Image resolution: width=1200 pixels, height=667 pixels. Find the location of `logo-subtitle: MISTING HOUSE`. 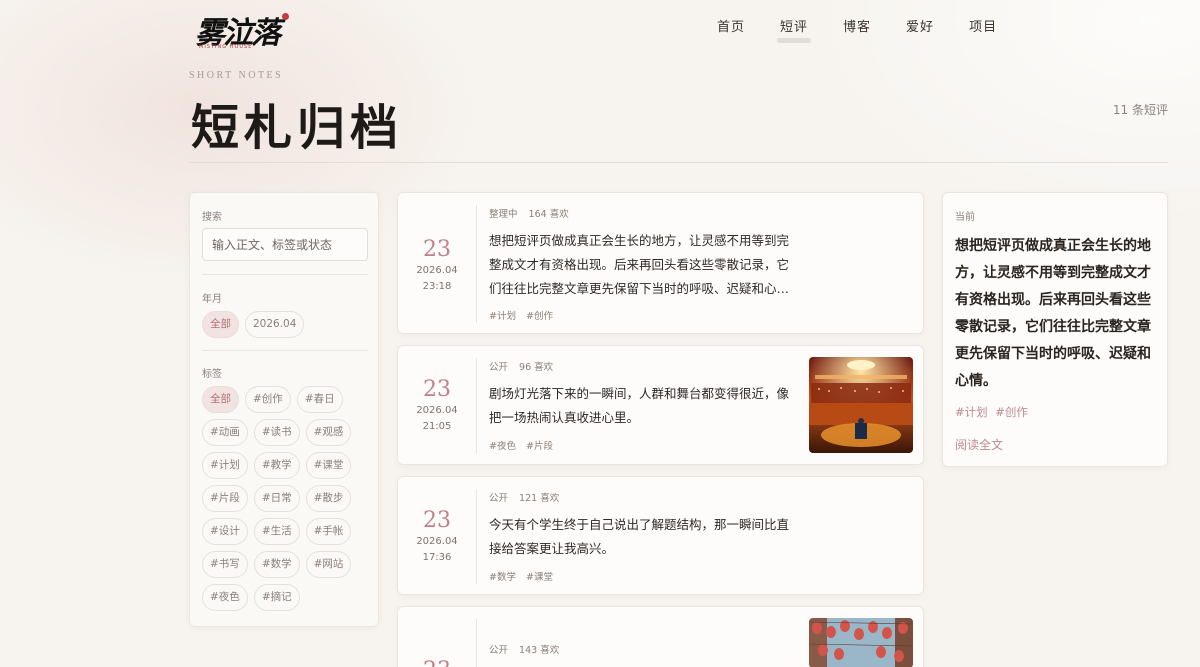

logo-subtitle: MISTING HOUSE is located at coordinates (226, 47).